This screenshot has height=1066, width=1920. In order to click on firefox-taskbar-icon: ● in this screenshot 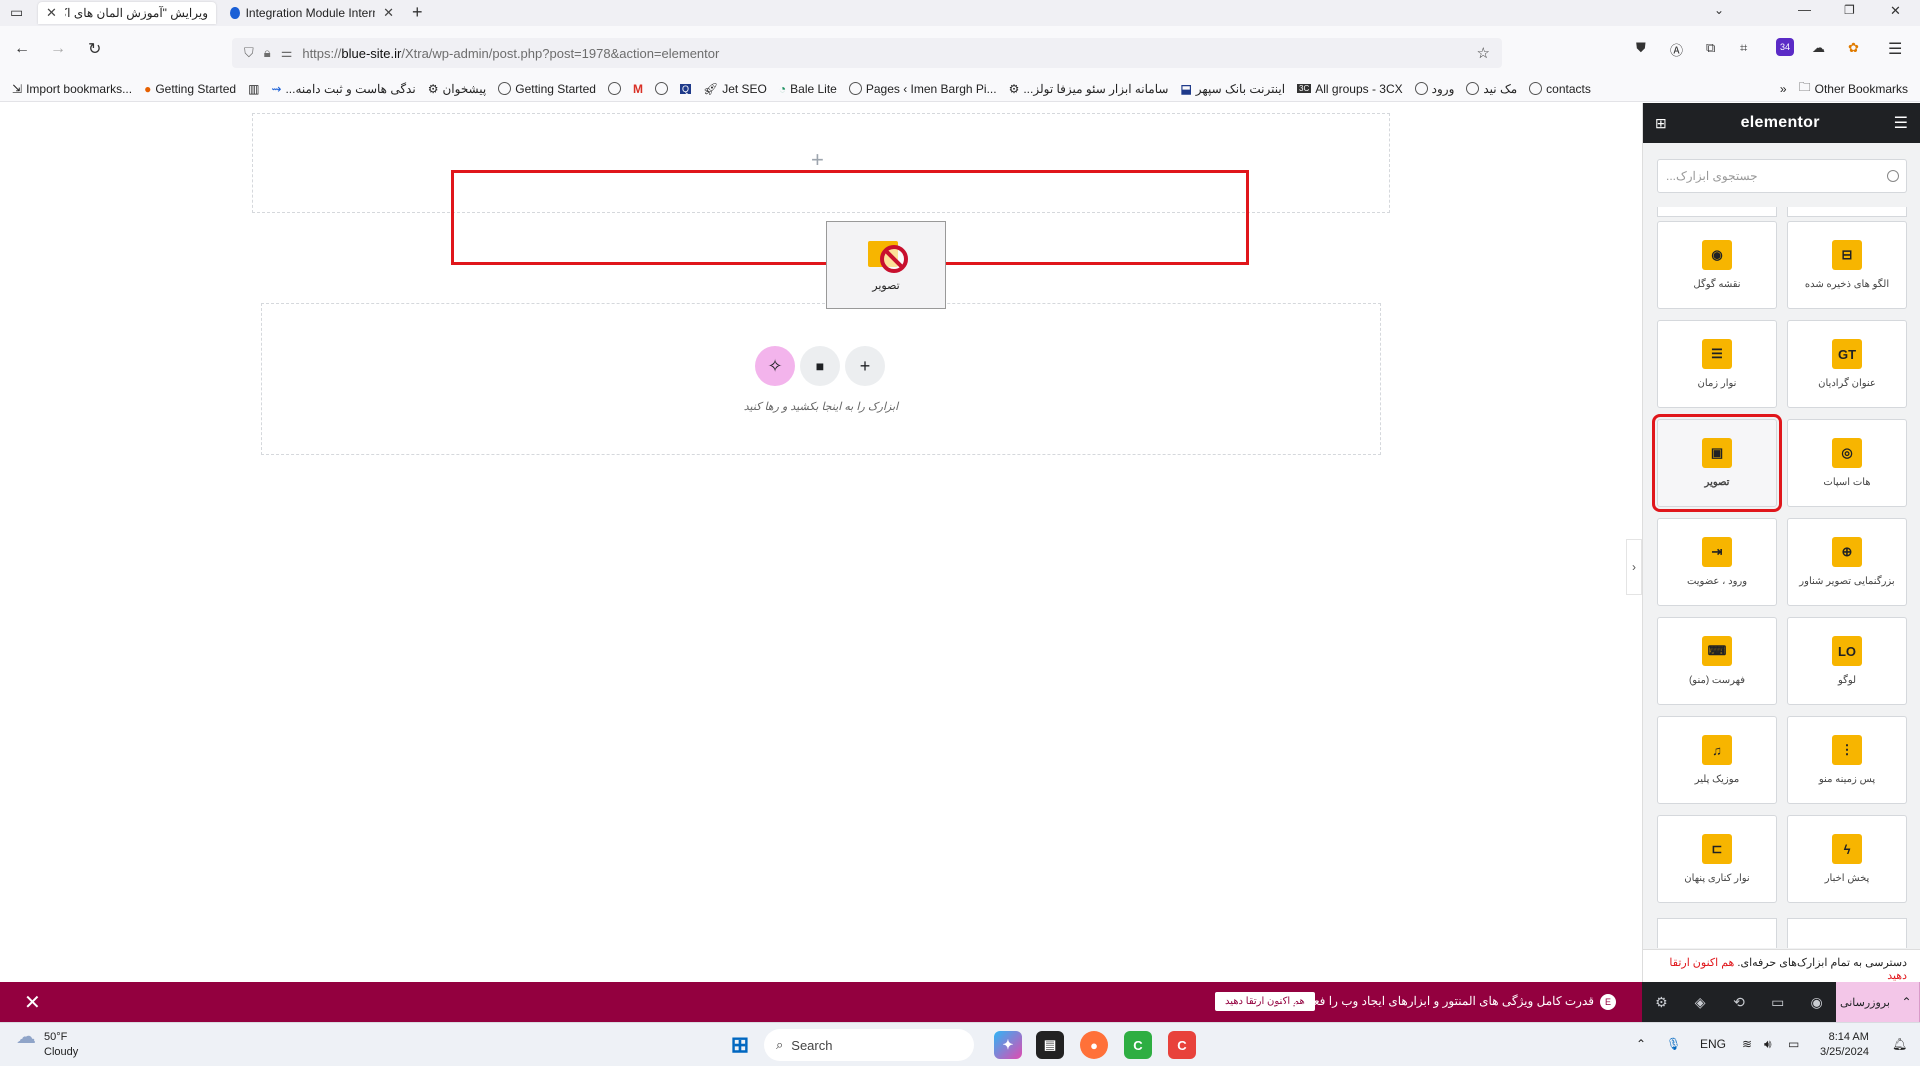, I will do `click(1094, 1045)`.